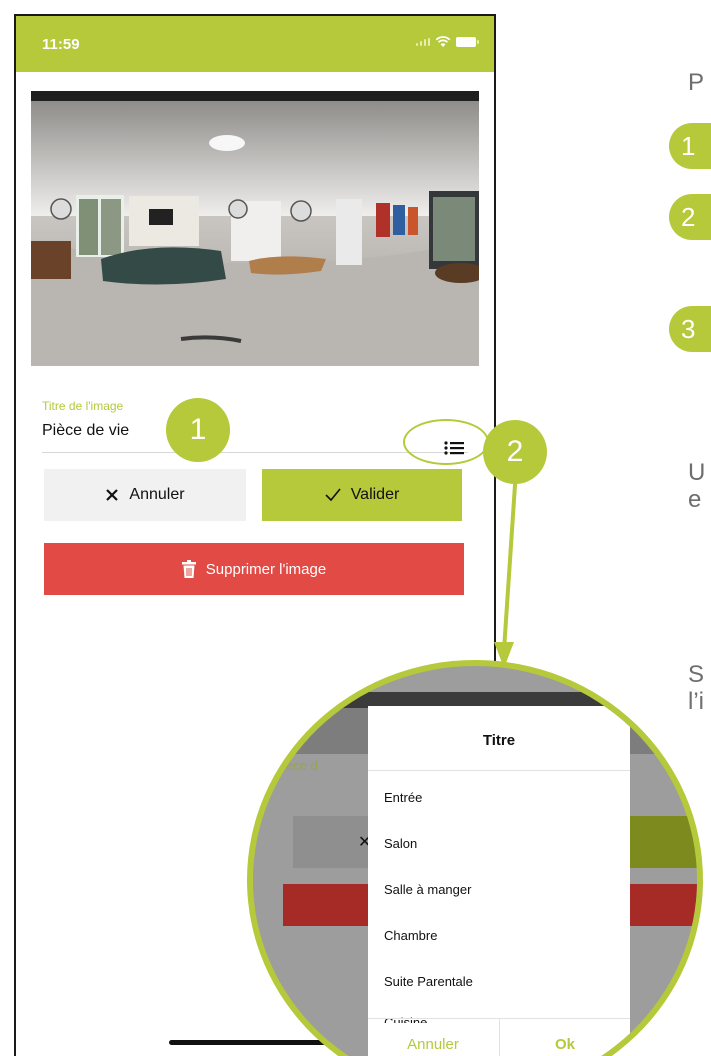 The width and height of the screenshot is (711, 1056). Describe the element at coordinates (266, 569) in the screenshot. I see `delete-image-label: Supprimer l'image` at that location.